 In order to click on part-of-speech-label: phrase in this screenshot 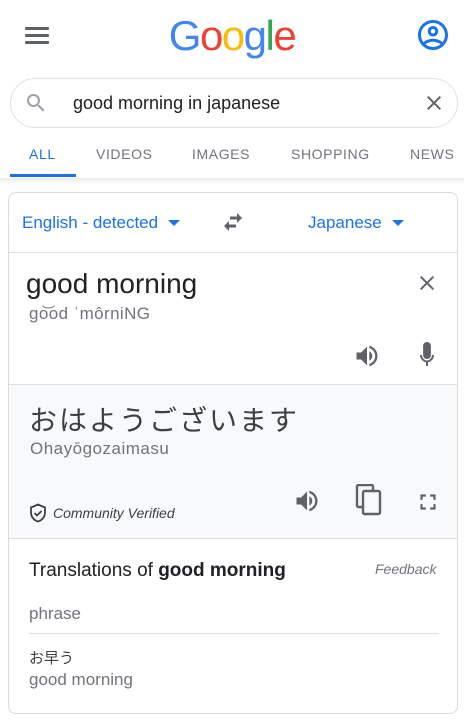, I will do `click(55, 613)`.